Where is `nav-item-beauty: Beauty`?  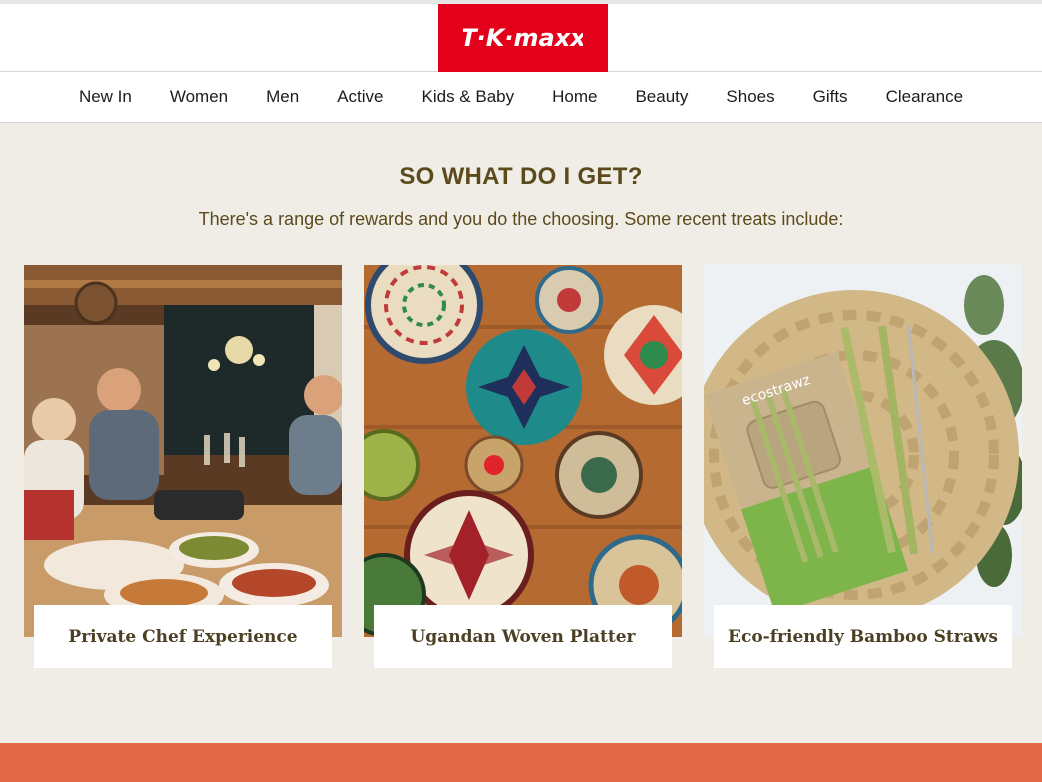 nav-item-beauty: Beauty is located at coordinates (661, 97).